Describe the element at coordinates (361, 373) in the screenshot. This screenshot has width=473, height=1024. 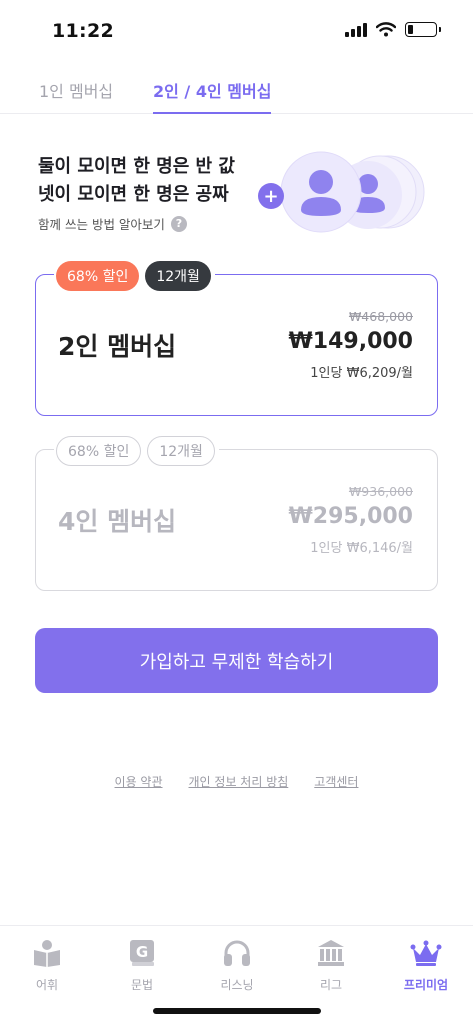
I see `per-person-price: 1인당 ₩6,209/월` at that location.